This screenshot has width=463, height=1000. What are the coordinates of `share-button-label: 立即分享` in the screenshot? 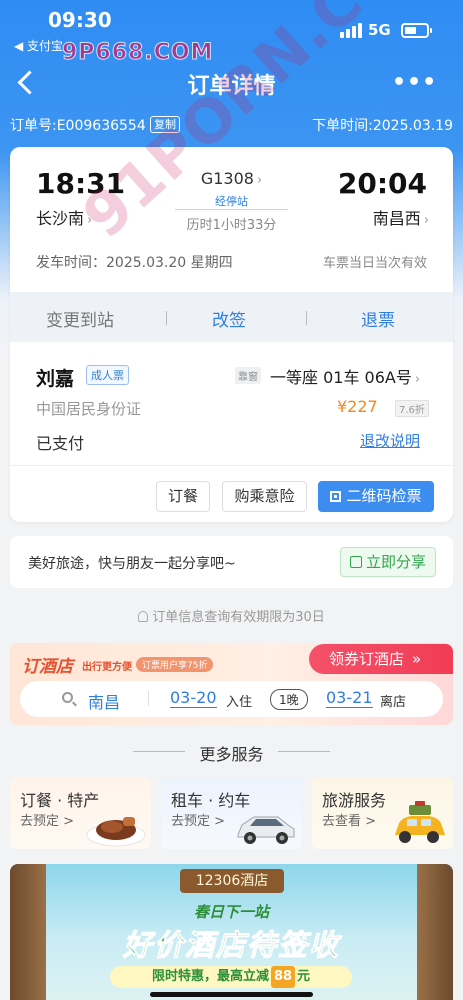 It's located at (395, 562).